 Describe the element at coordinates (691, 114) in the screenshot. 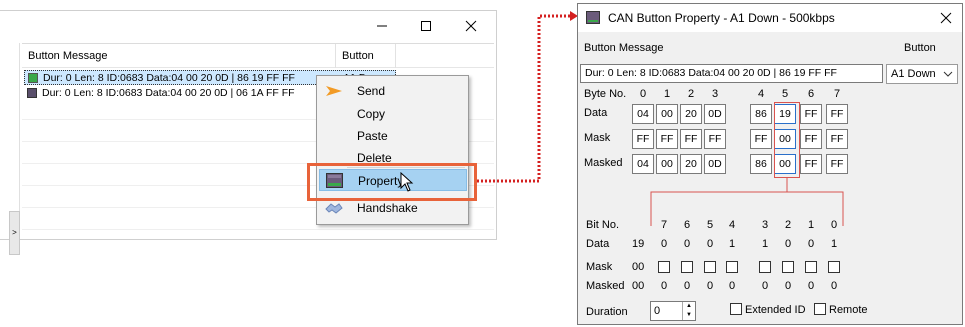

I see `data-byte-field: 20` at that location.